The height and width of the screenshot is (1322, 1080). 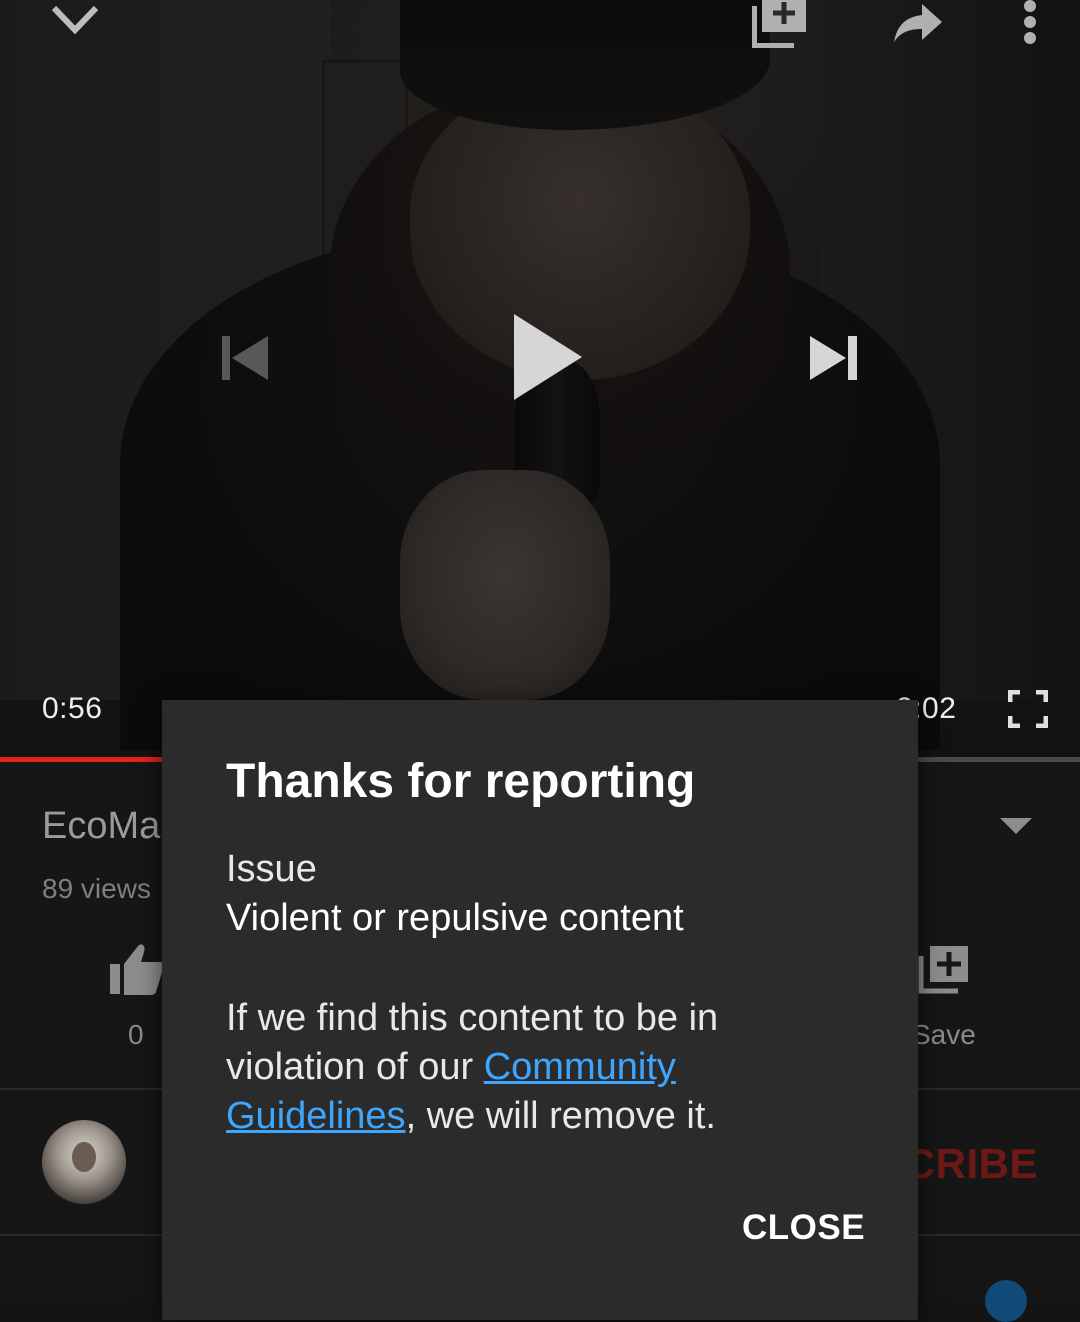 I want to click on share-icon, so click(x=918, y=23).